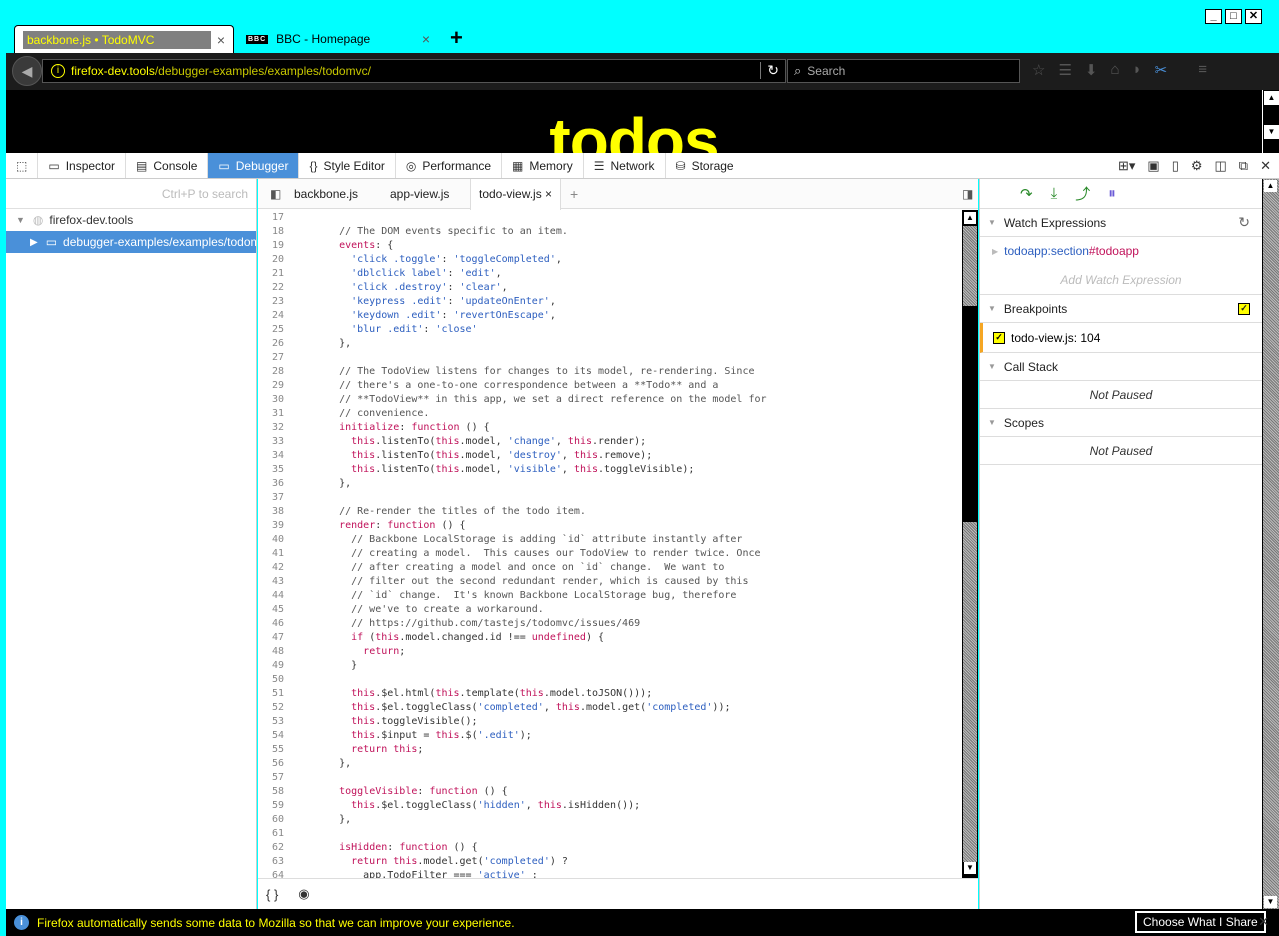  Describe the element at coordinates (1121, 338) in the screenshot. I see `breakpoint-item: ✓ todo-view.js: 104` at that location.